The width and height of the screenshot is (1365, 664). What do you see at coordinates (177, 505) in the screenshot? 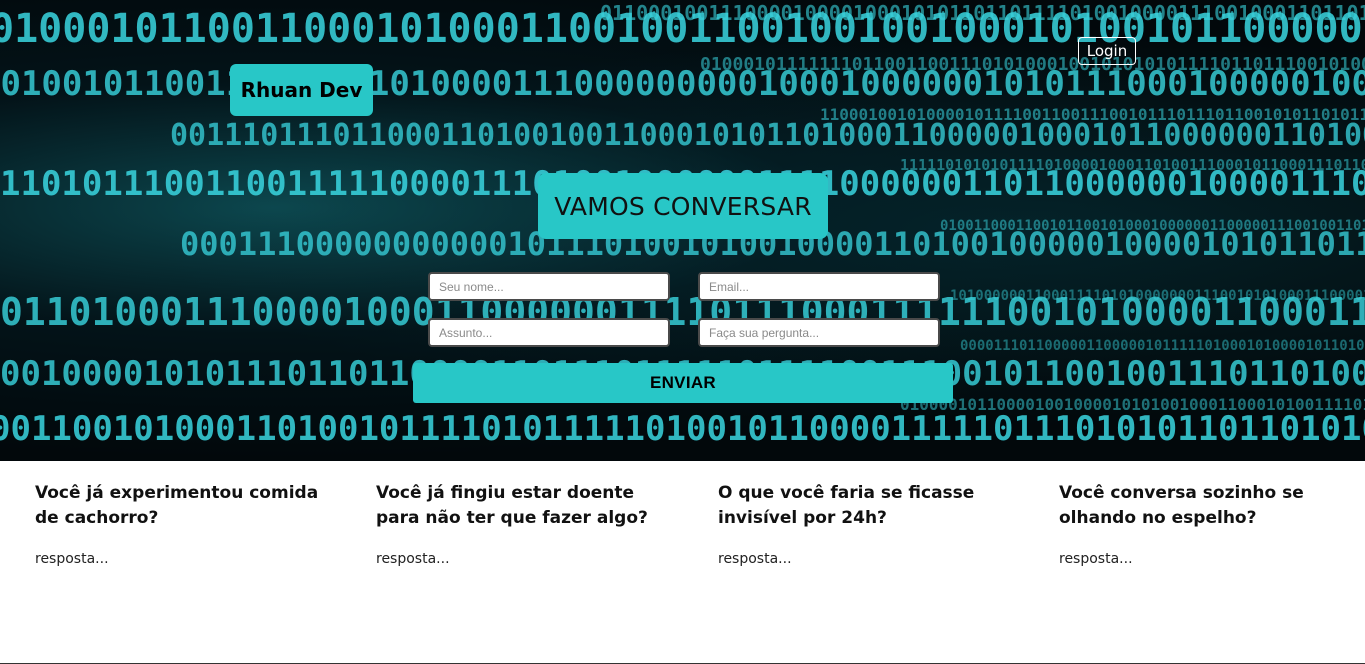
I see `faq-question: Você já experimentou comida de cachorro?` at bounding box center [177, 505].